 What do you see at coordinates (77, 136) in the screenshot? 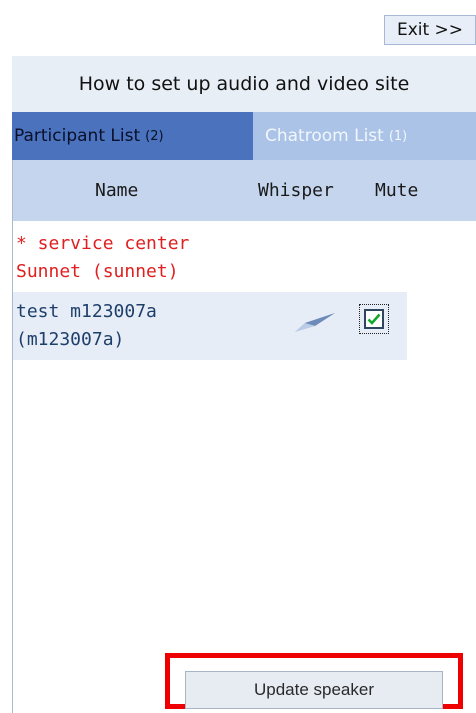
I see `tab-participant-label: Participant List` at bounding box center [77, 136].